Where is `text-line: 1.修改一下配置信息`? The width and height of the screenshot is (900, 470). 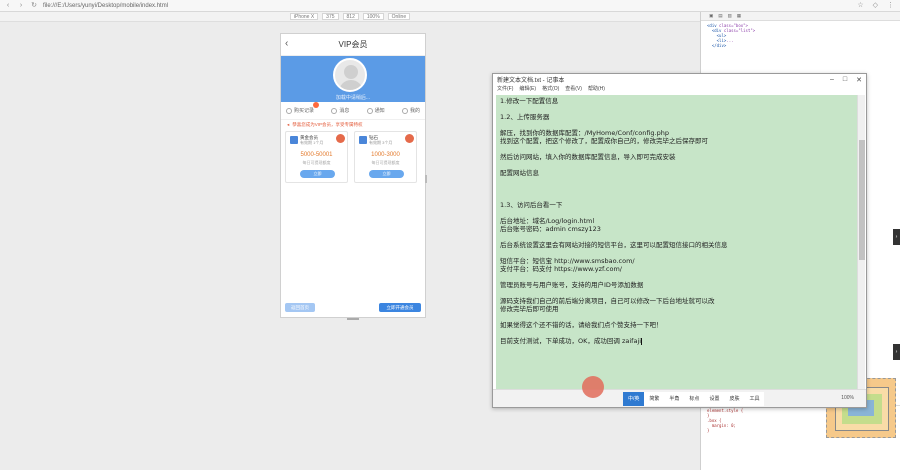
text-line: 1.修改一下配置信息 is located at coordinates (529, 101).